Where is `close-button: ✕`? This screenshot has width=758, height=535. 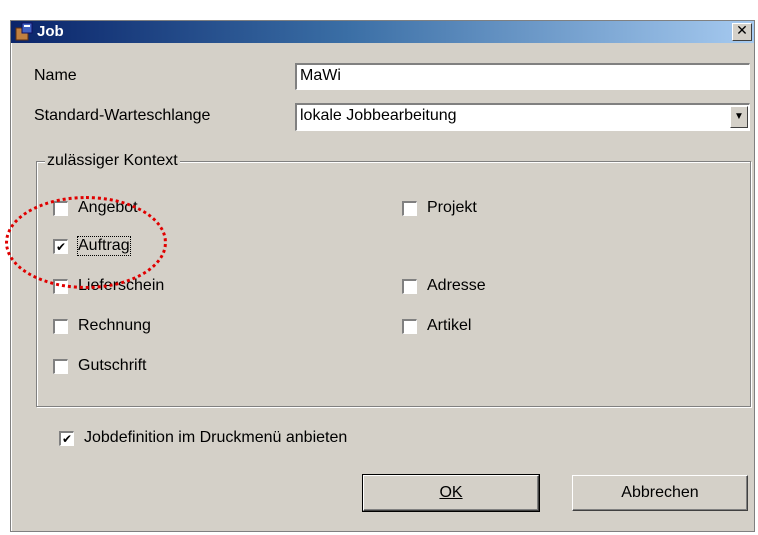 close-button: ✕ is located at coordinates (742, 32).